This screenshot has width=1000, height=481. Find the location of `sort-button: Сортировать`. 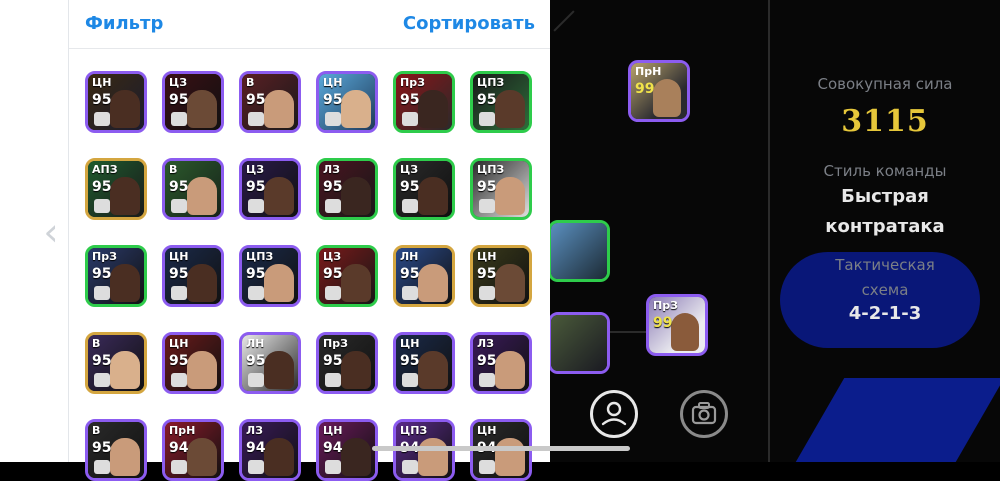

sort-button: Сортировать is located at coordinates (469, 23).